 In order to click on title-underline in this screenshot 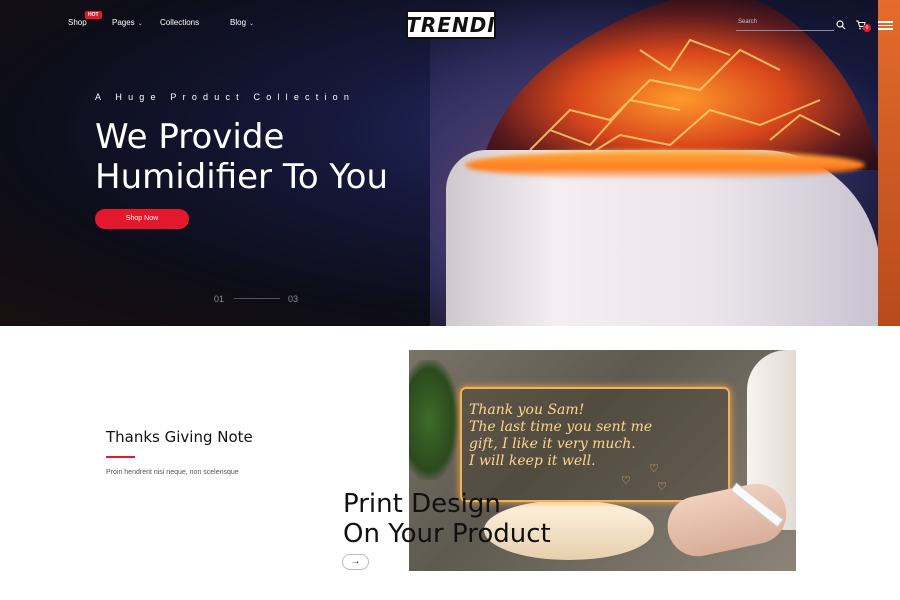, I will do `click(120, 457)`.